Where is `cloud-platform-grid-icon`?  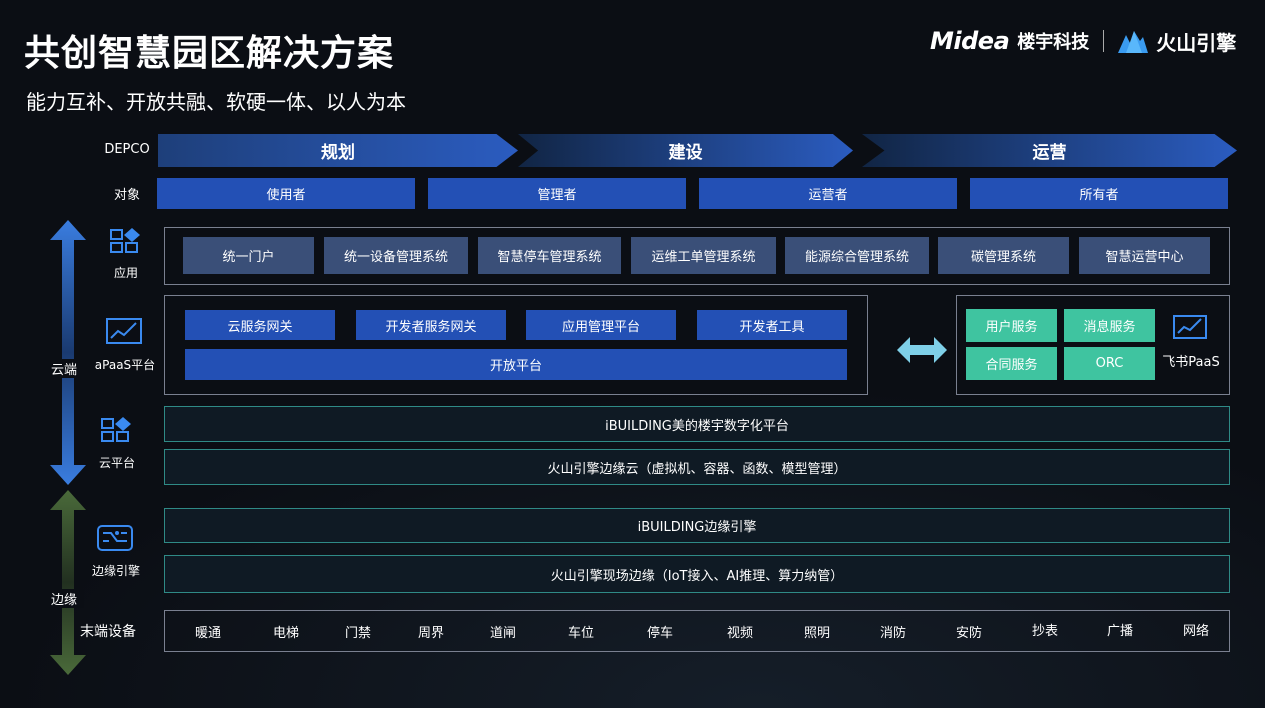
cloud-platform-grid-icon is located at coordinates (116, 429).